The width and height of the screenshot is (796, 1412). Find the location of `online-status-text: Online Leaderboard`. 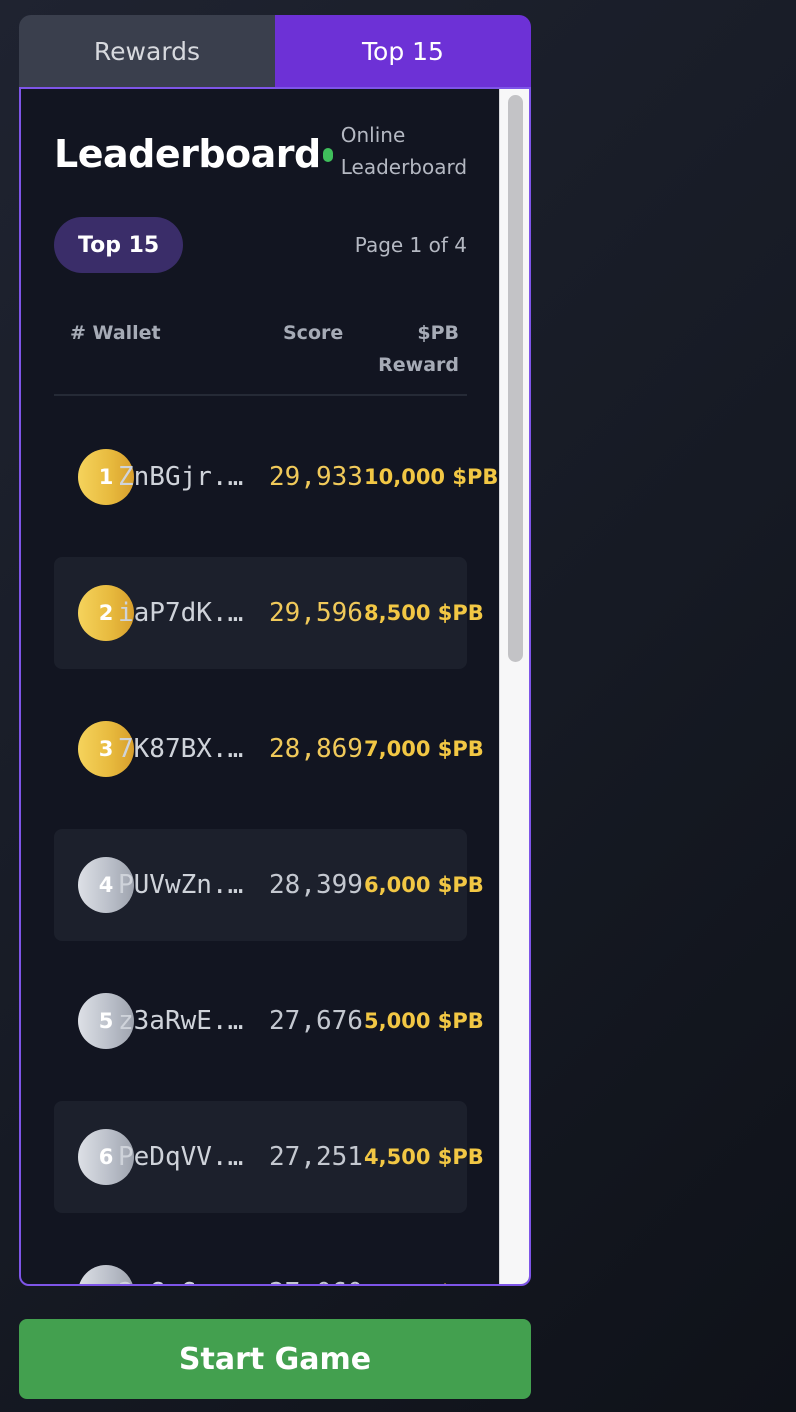

online-status-text: Online Leaderboard is located at coordinates (404, 151).